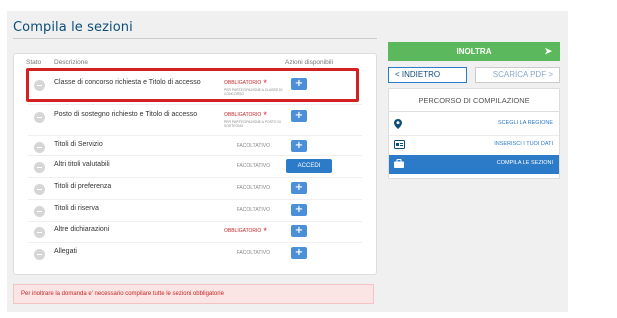 Image resolution: width=617 pixels, height=318 pixels. I want to click on route-divider, so click(474, 111).